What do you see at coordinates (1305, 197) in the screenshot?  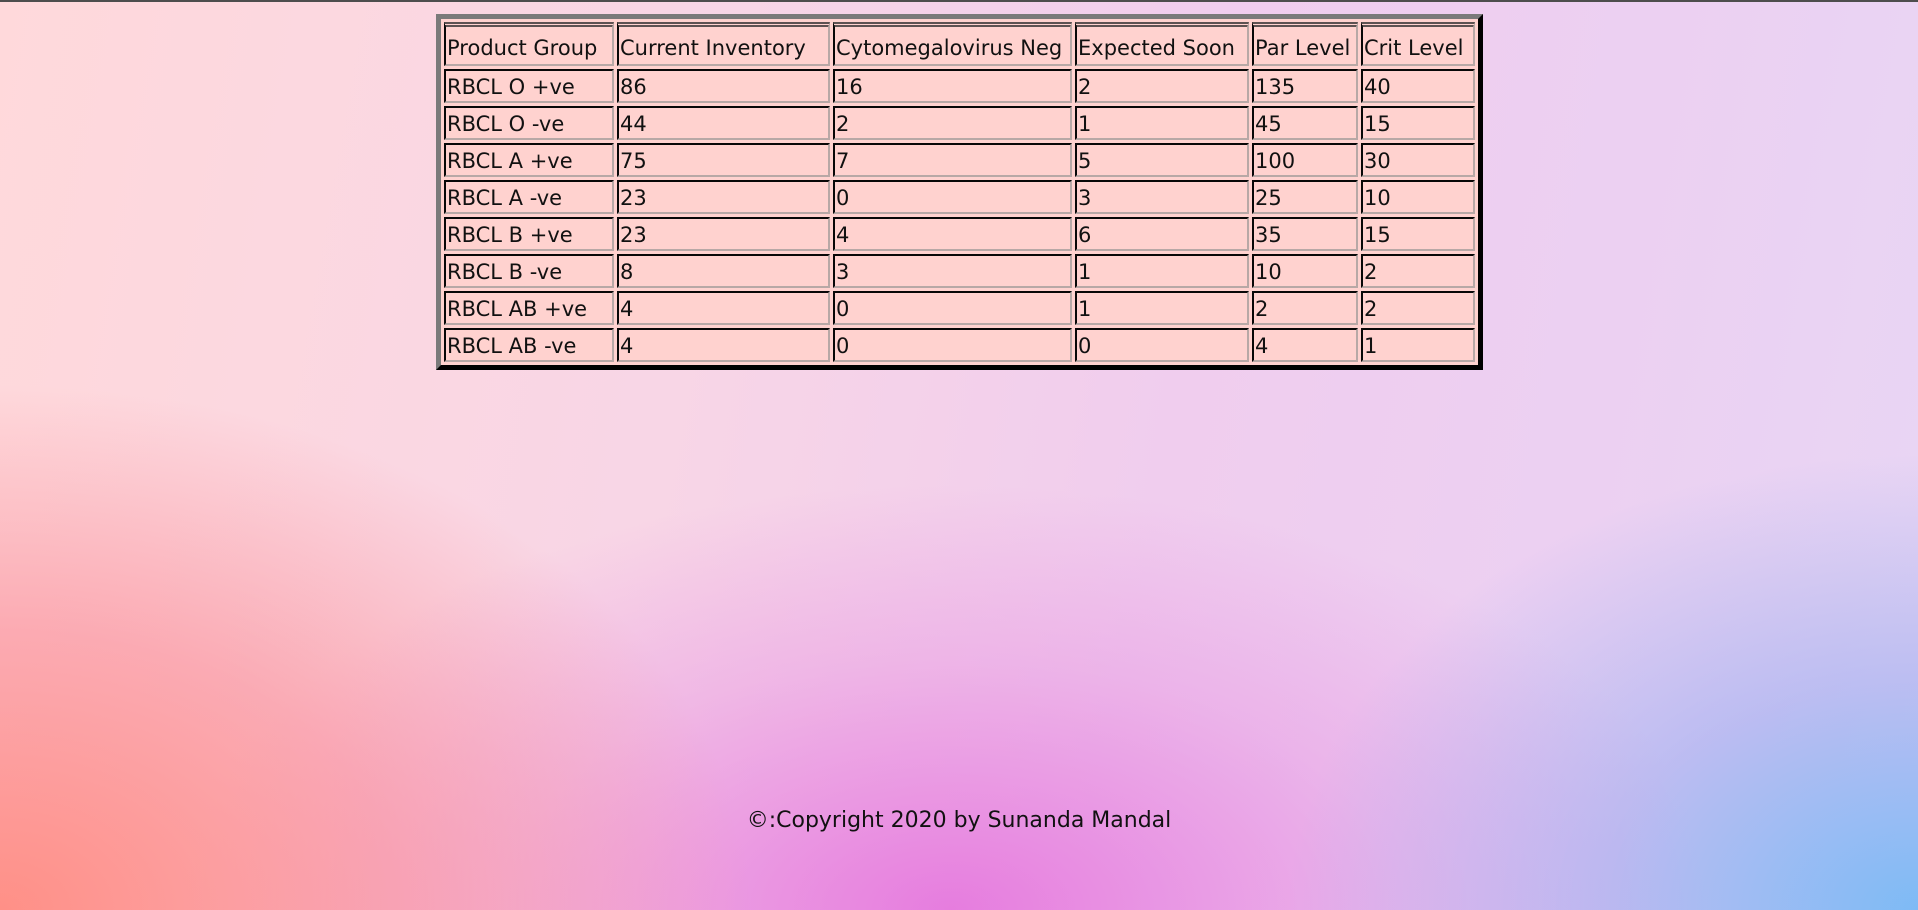 I see `cell-par-level: 25` at bounding box center [1305, 197].